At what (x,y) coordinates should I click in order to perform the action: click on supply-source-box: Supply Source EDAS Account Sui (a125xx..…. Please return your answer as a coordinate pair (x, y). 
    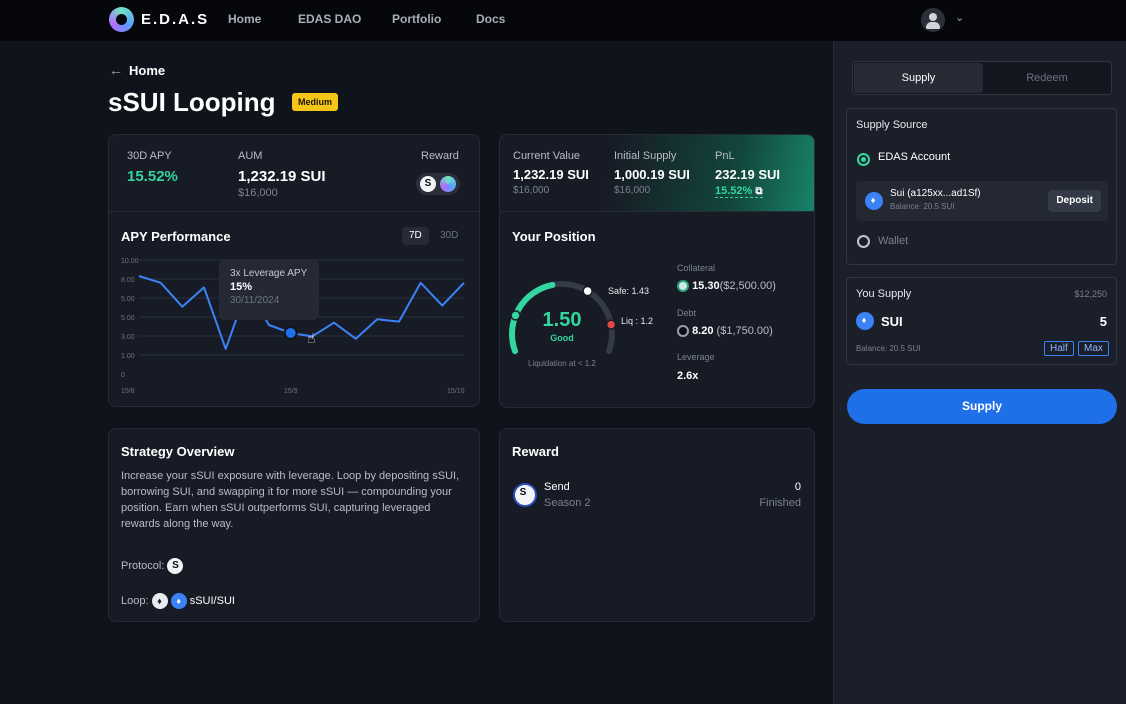
    Looking at the image, I should click on (981, 186).